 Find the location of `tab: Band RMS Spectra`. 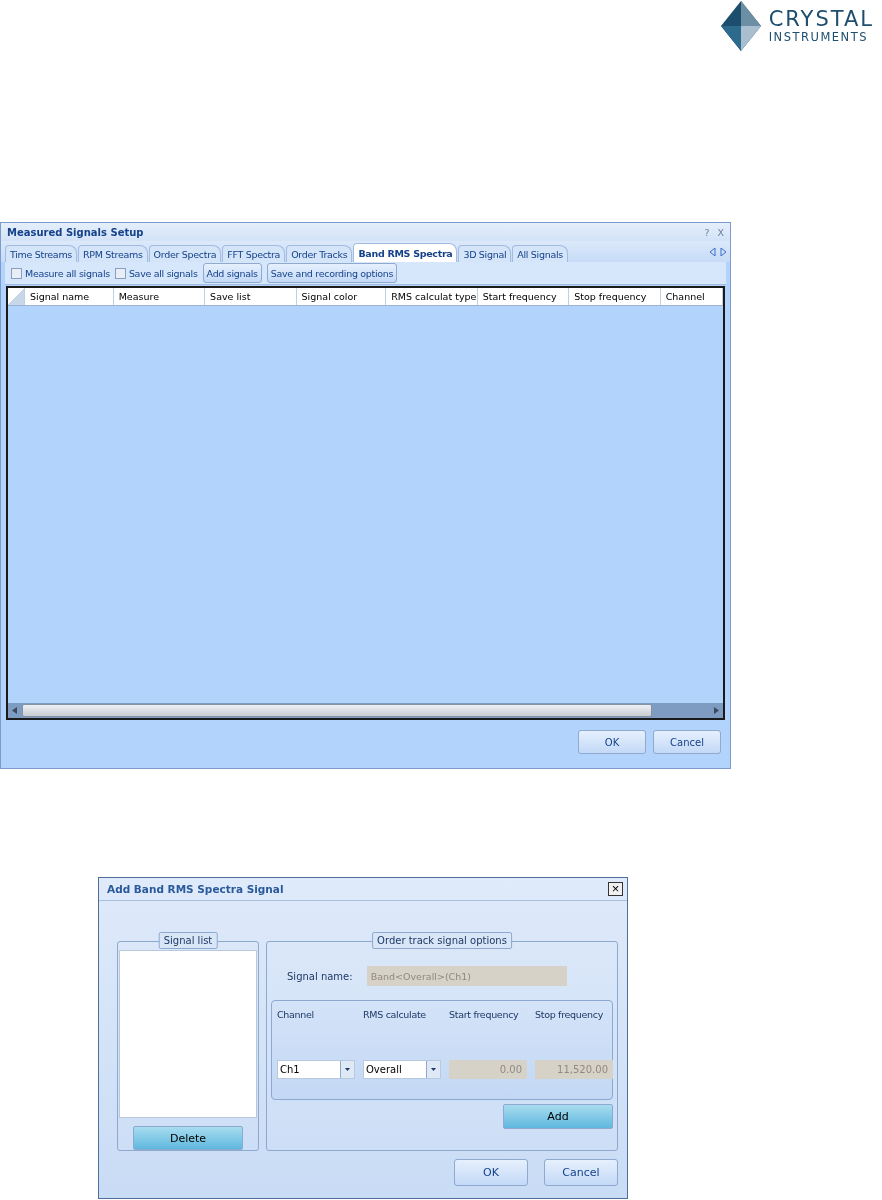

tab: Band RMS Spectra is located at coordinates (405, 252).